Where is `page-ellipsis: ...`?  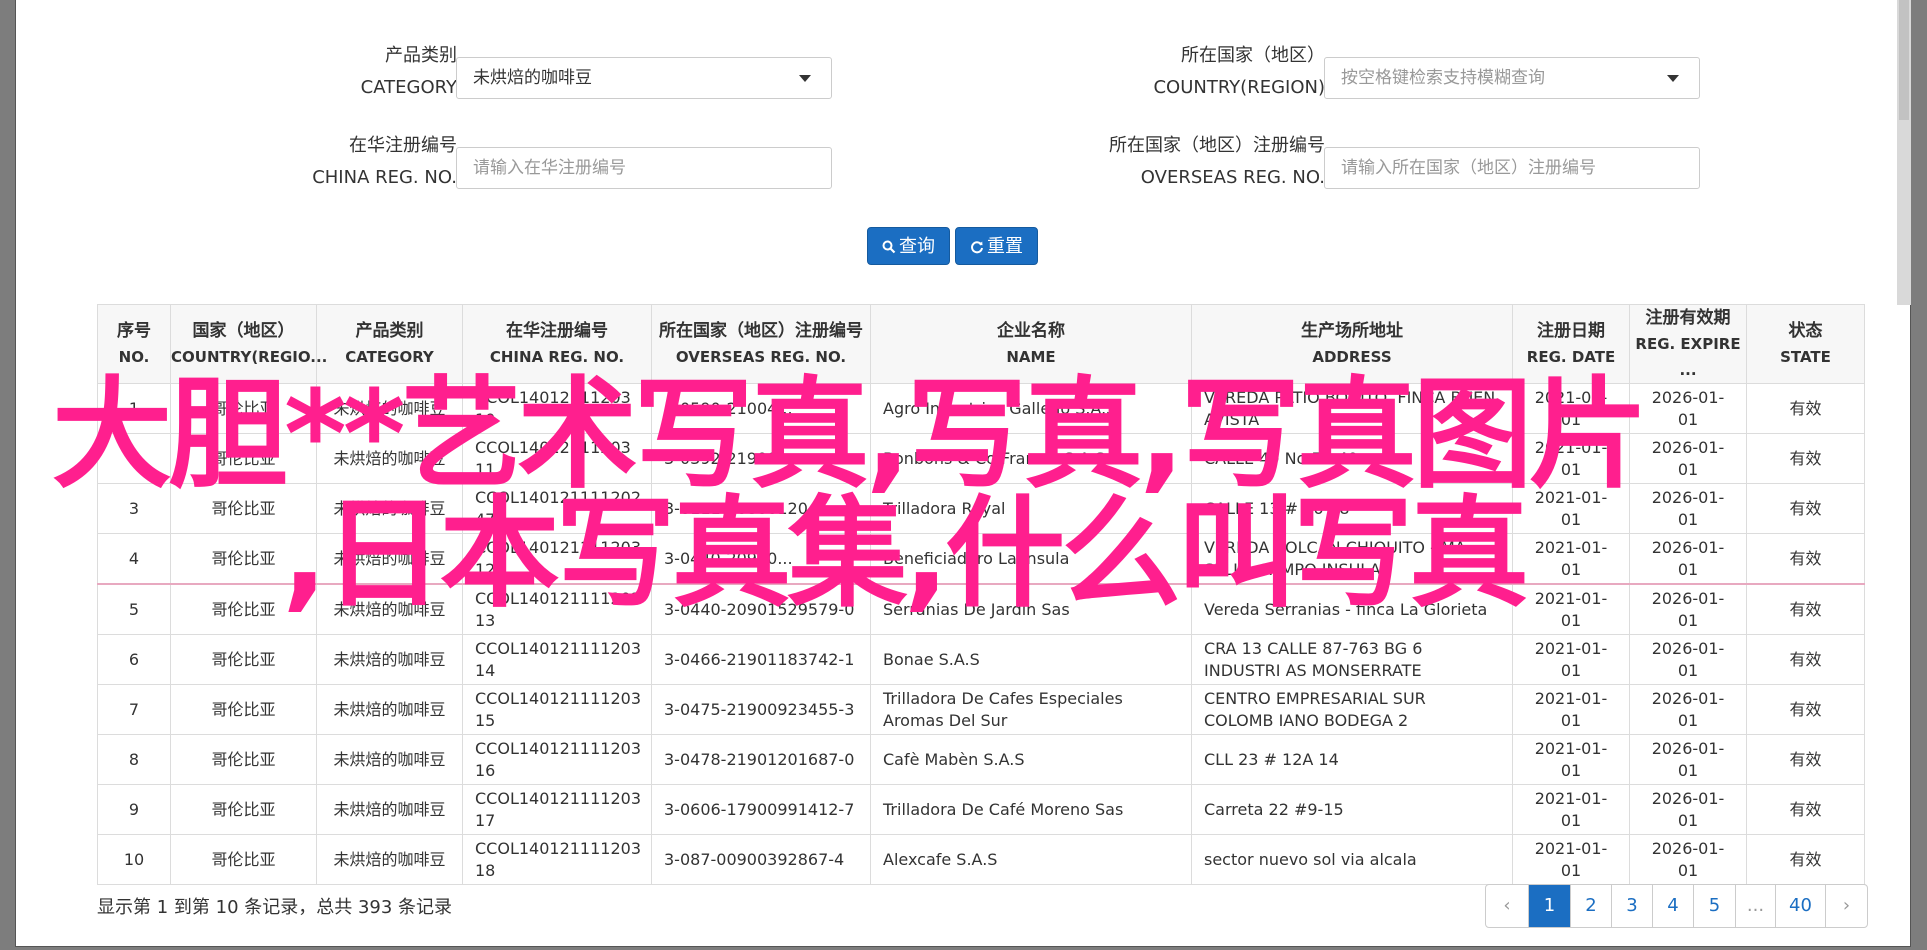
page-ellipsis: ... is located at coordinates (1755, 906).